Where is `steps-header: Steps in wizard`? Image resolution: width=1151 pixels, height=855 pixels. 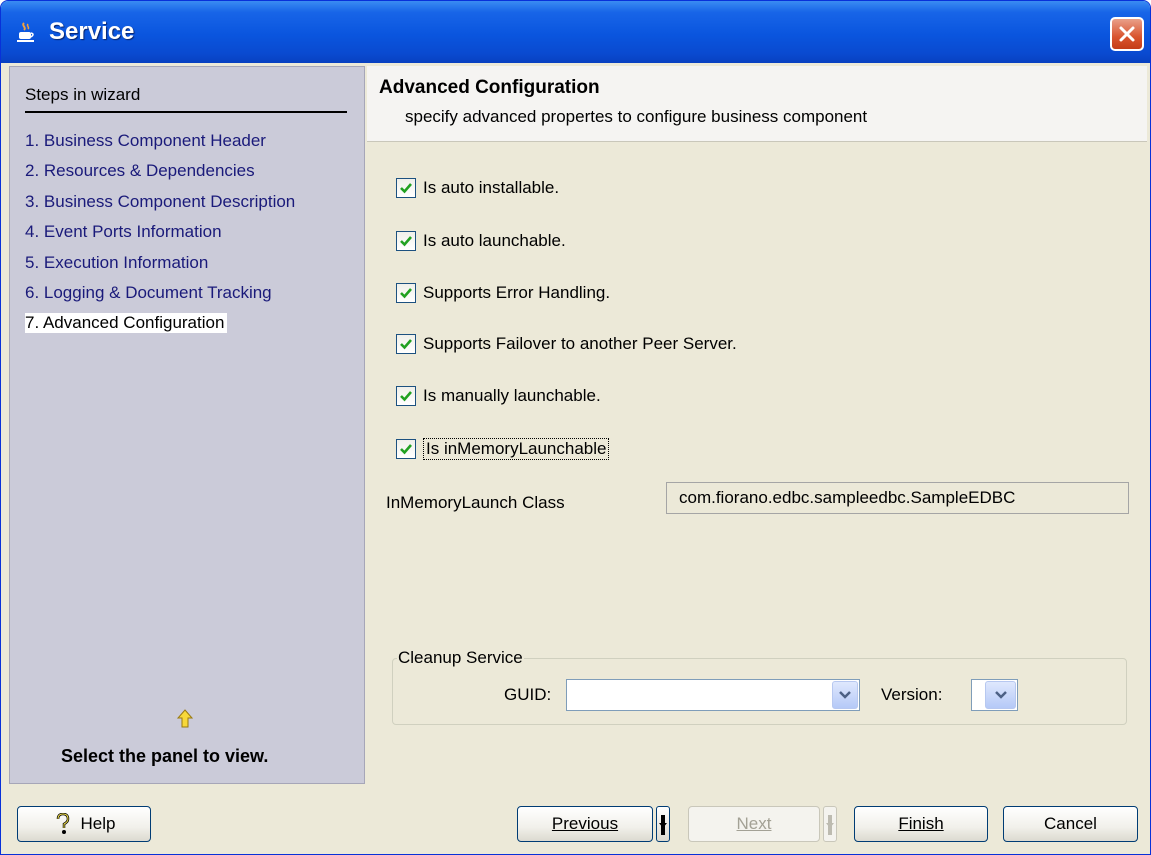
steps-header: Steps in wizard is located at coordinates (83, 94).